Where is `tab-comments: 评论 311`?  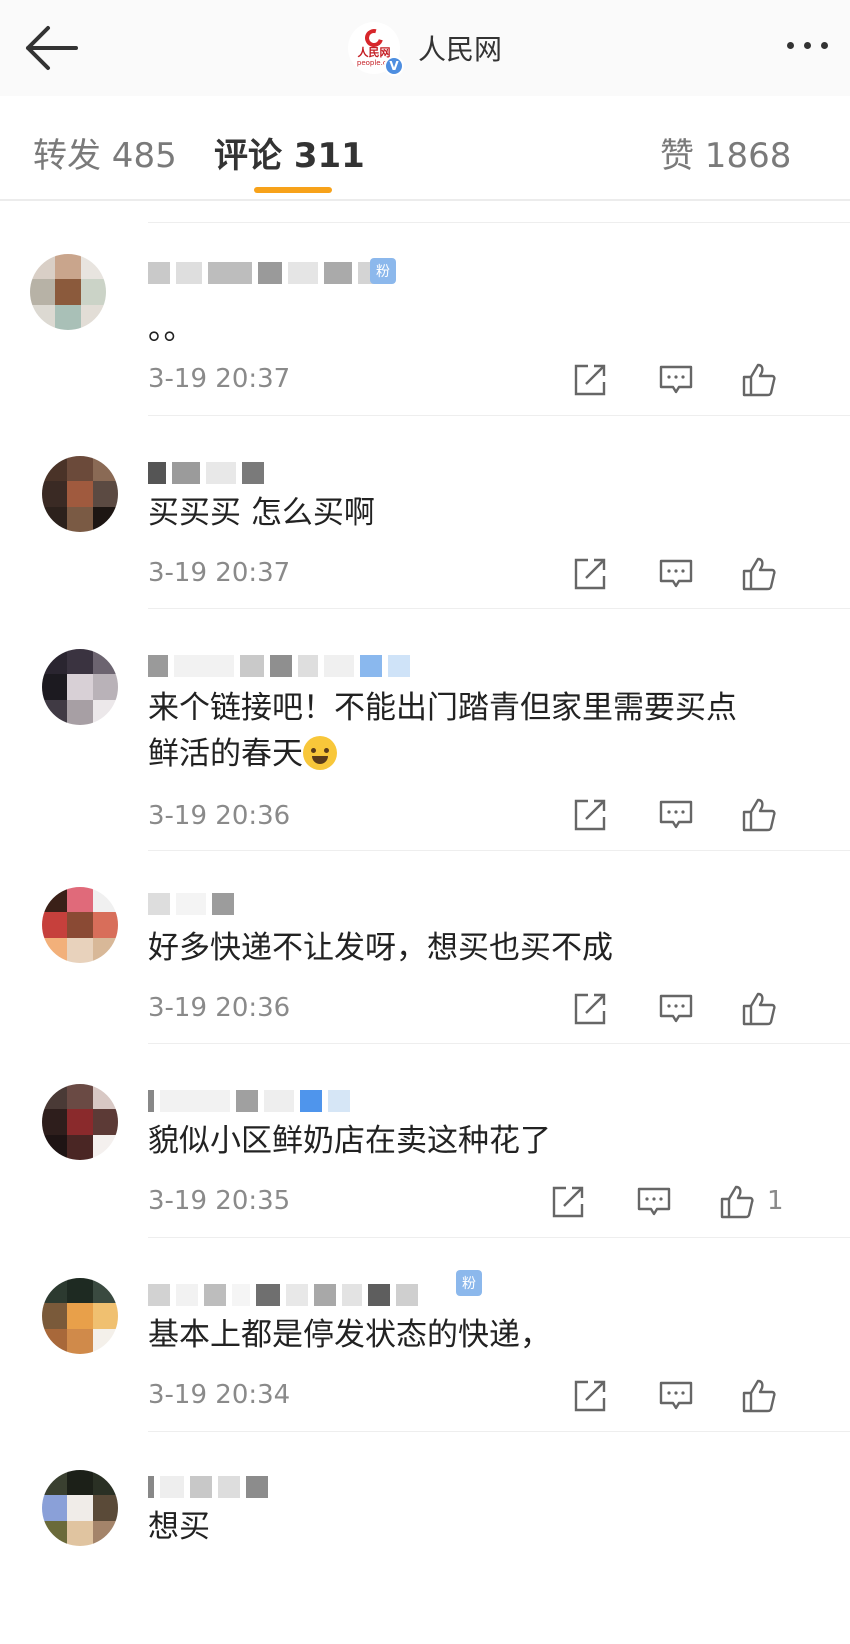 tab-comments: 评论 311 is located at coordinates (289, 152).